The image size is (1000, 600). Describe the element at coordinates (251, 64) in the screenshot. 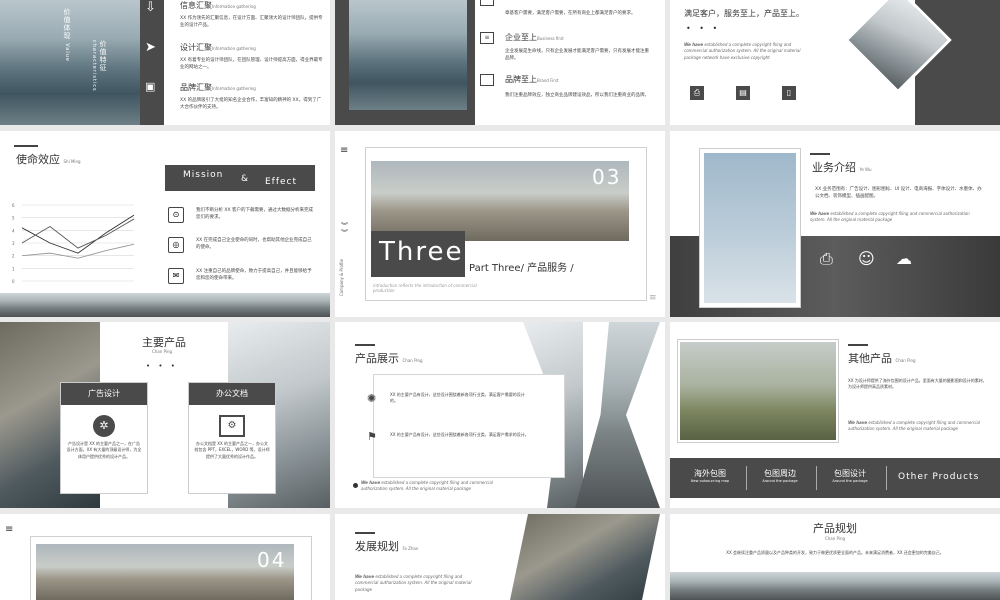

I see `item-body: XX 有着专业的设计师团队，在团队管理、设计师提高方面，得业界最专业的网站之一。` at that location.